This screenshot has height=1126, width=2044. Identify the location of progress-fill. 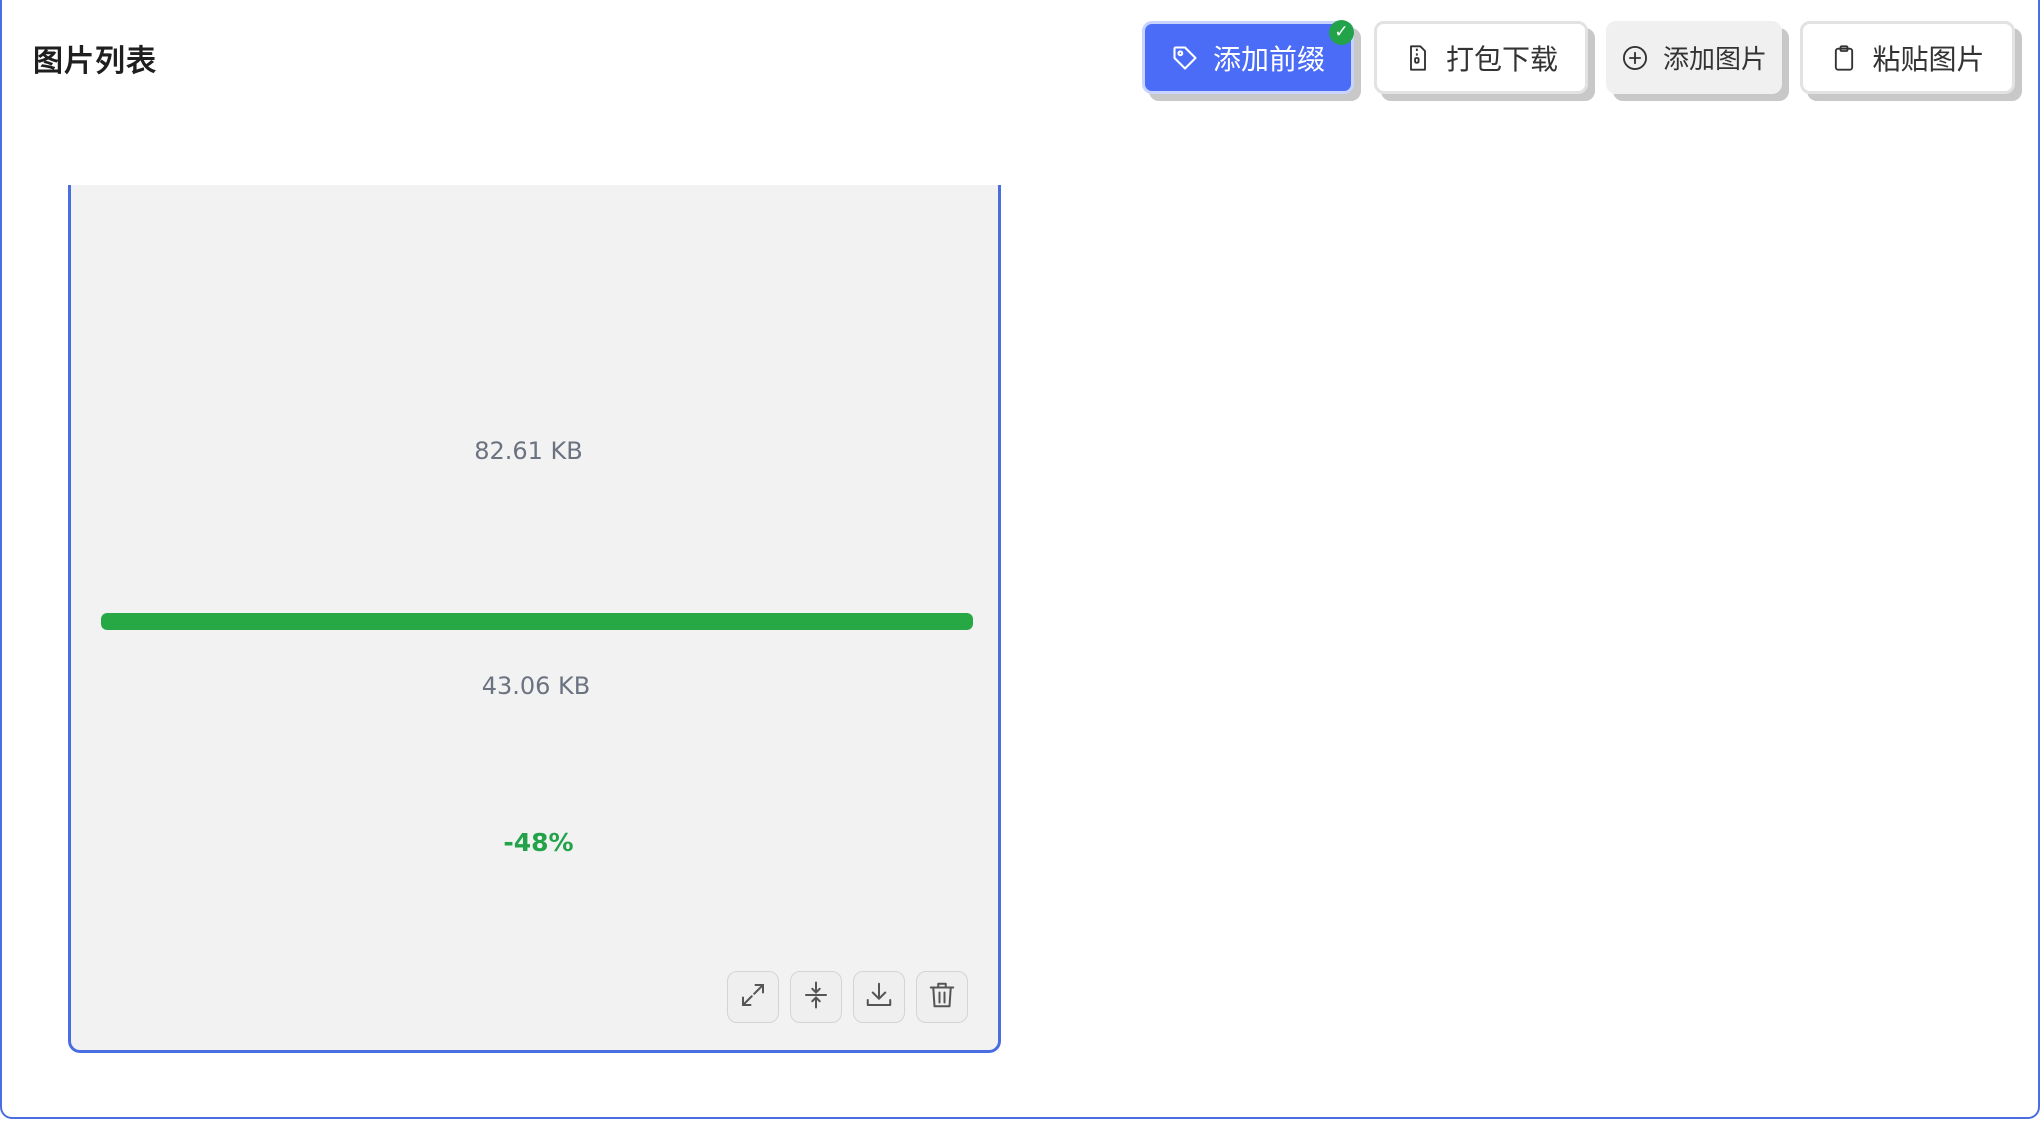
(537, 621).